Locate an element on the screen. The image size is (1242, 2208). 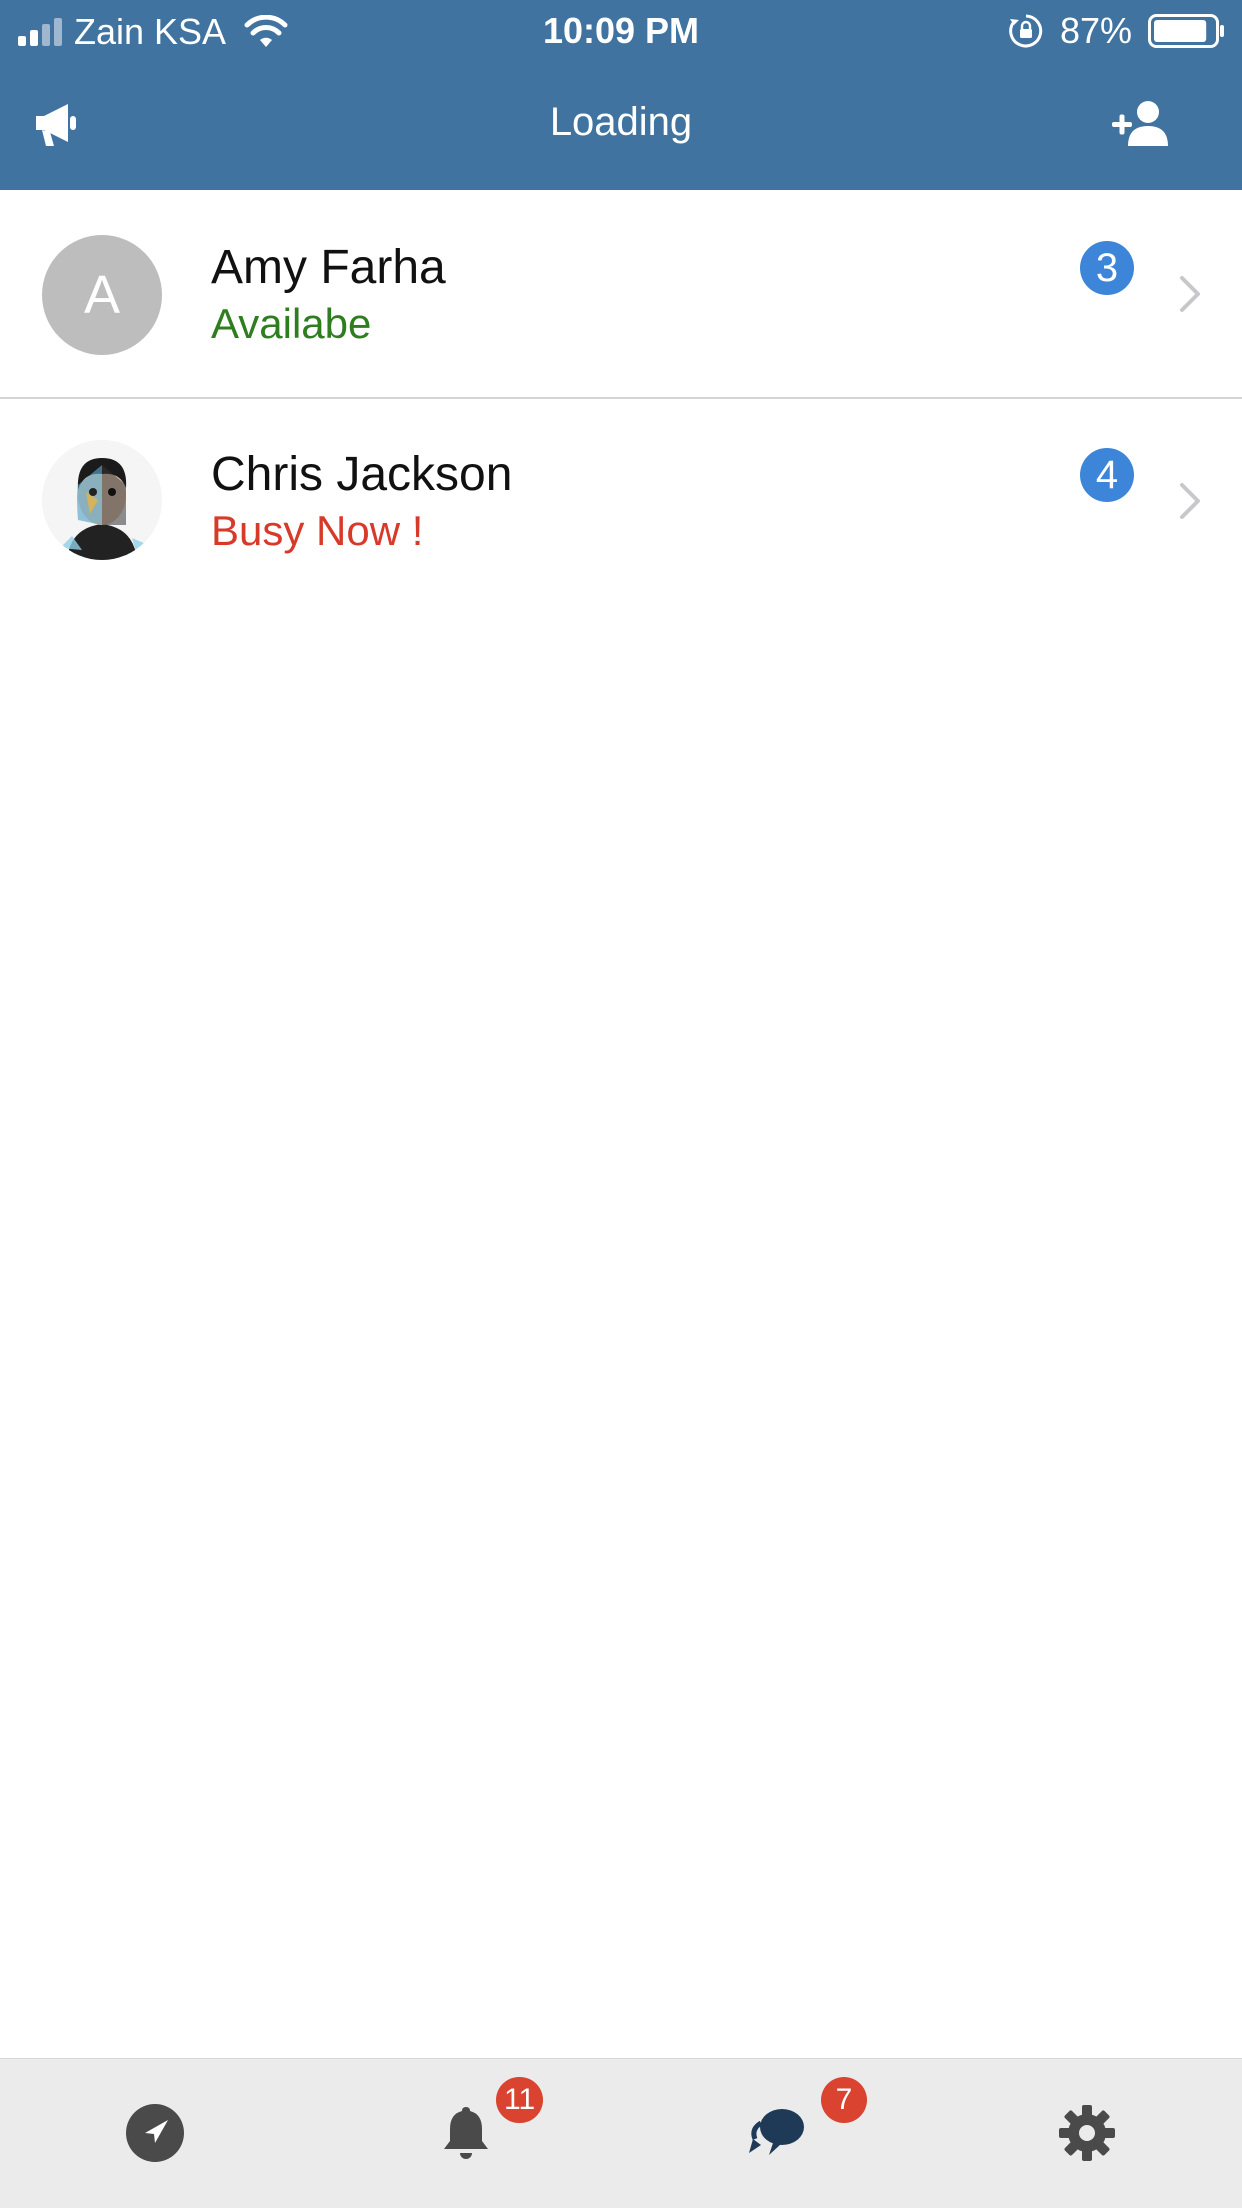
notification-badge: 11 is located at coordinates (520, 2100).